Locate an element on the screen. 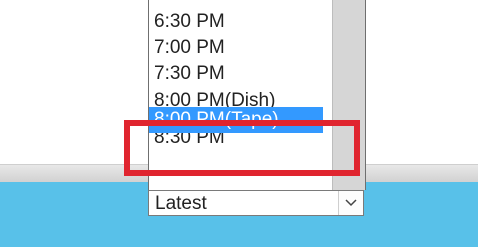  option-800pm-dish: 8:00 PM(Dish) is located at coordinates (241, 97).